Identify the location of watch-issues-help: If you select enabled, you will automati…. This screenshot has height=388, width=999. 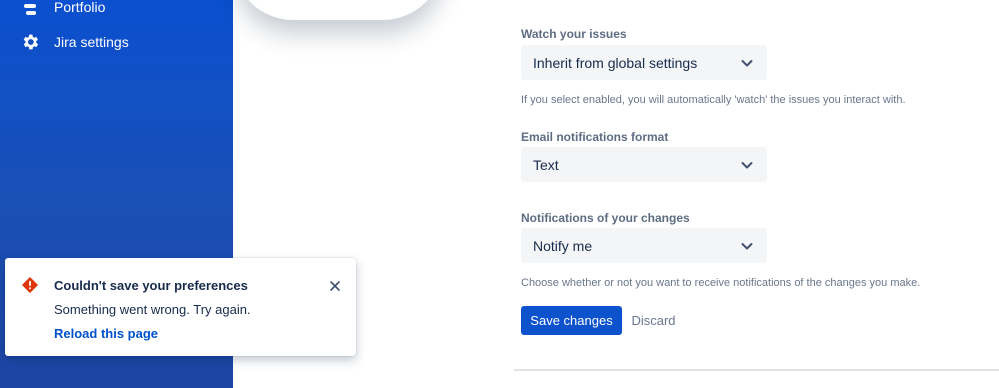
(713, 100).